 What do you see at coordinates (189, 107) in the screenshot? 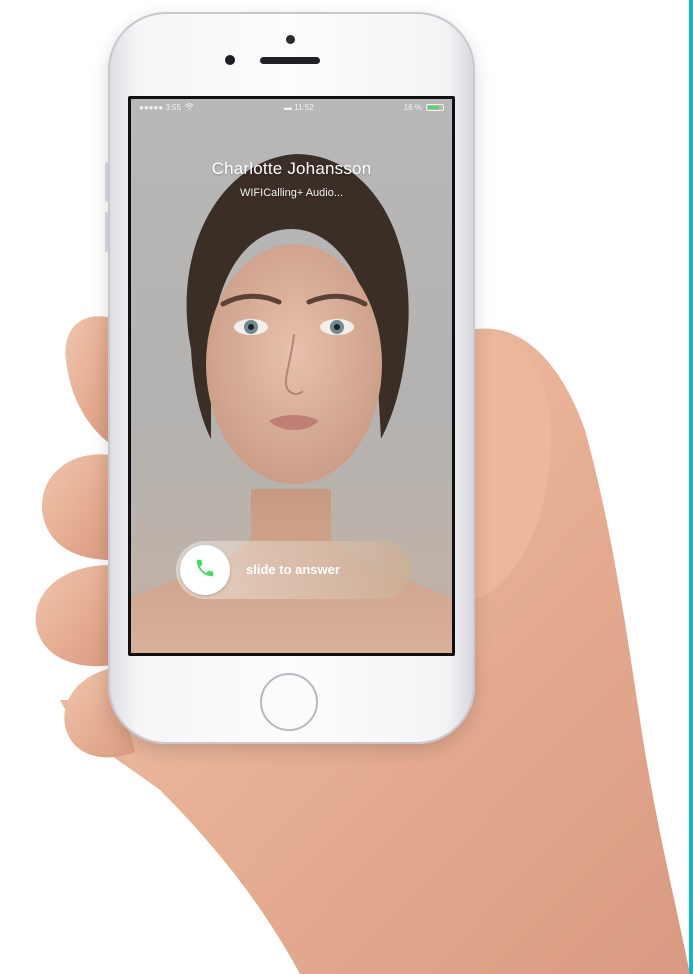
I see `wifi-icon` at bounding box center [189, 107].